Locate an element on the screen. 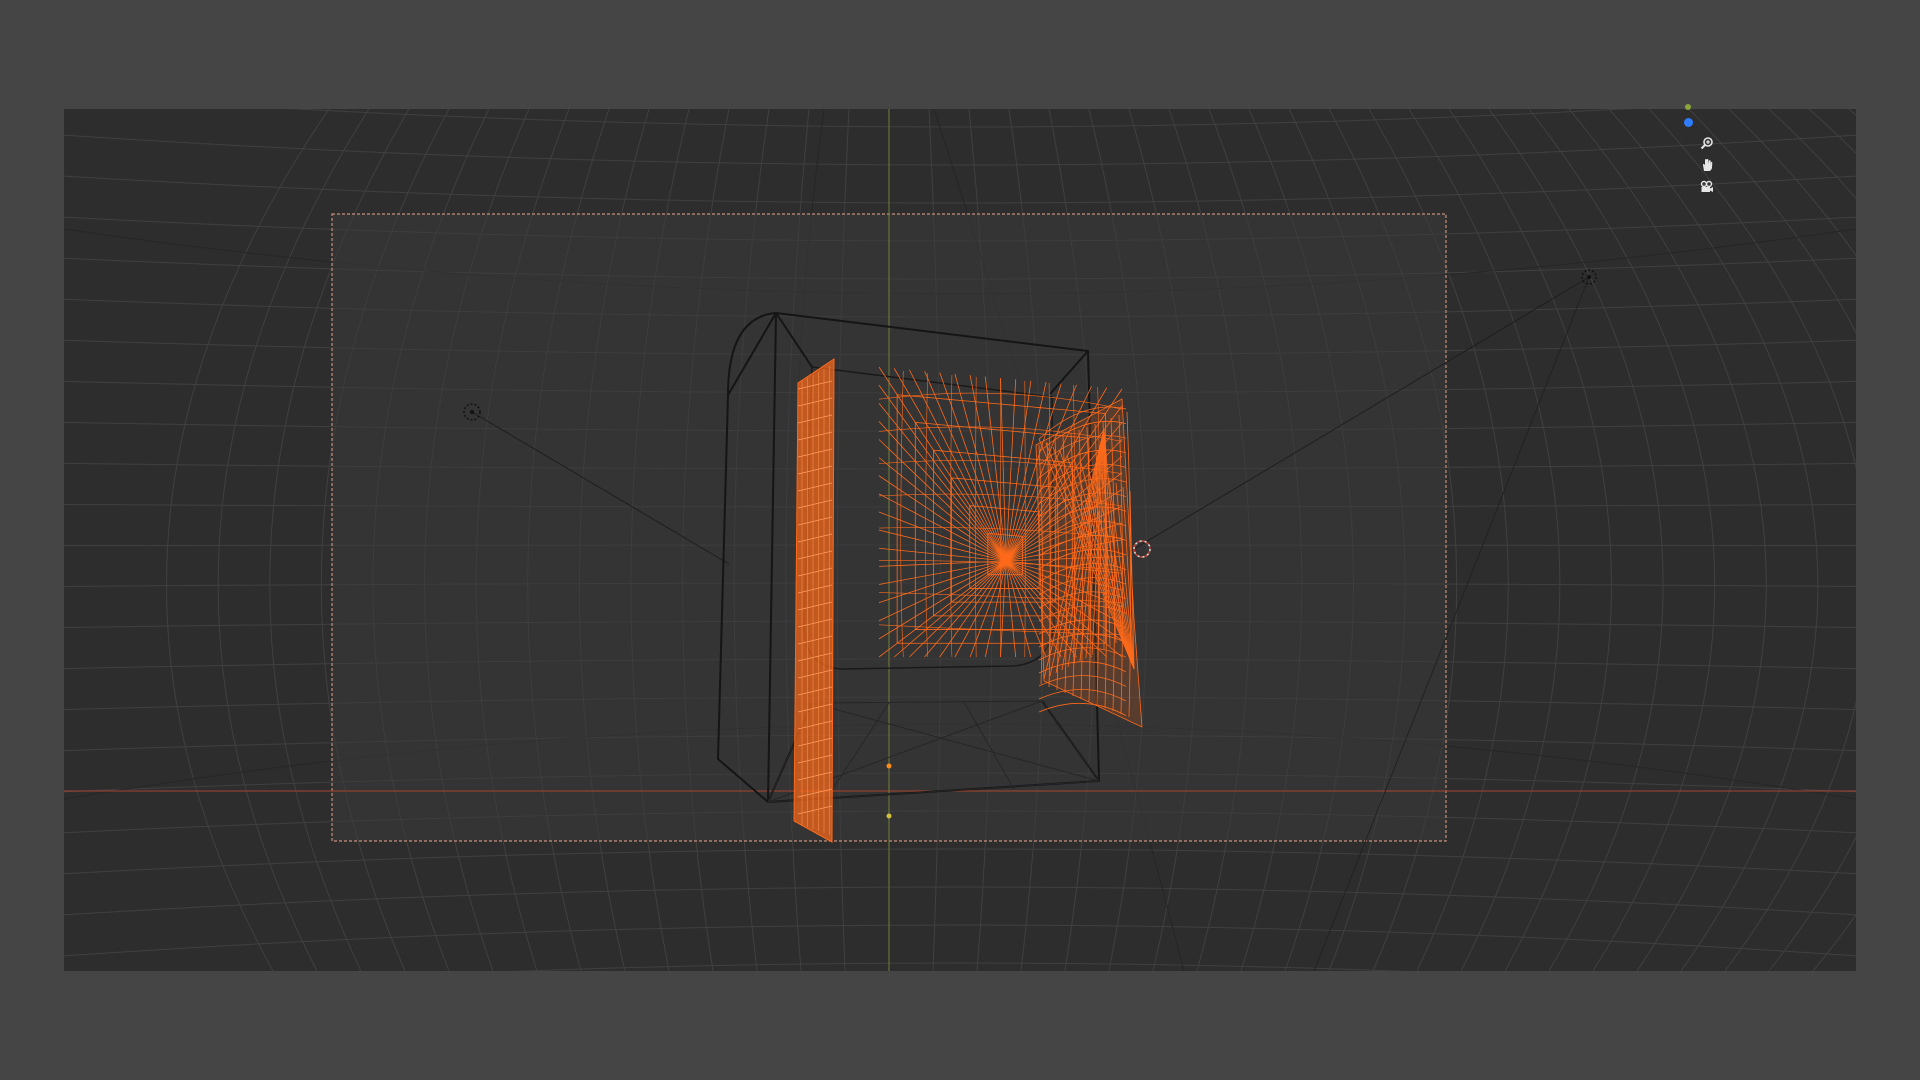  z-axis-gizmo-dot is located at coordinates (1688, 122).